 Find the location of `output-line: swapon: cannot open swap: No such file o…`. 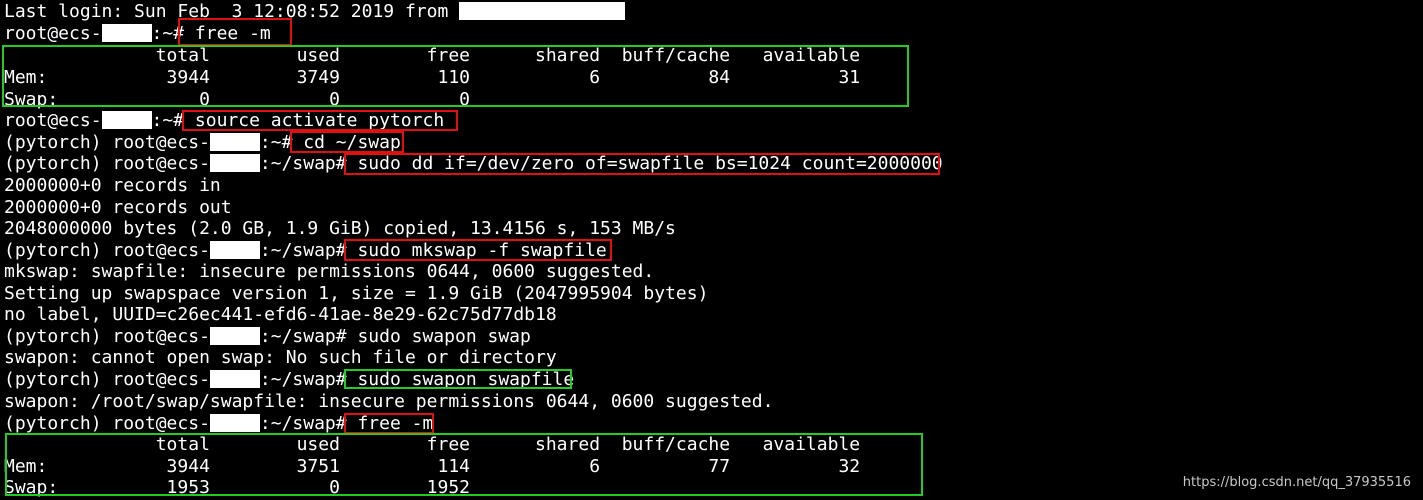

output-line: swapon: cannot open swap: No such file o… is located at coordinates (280, 357).